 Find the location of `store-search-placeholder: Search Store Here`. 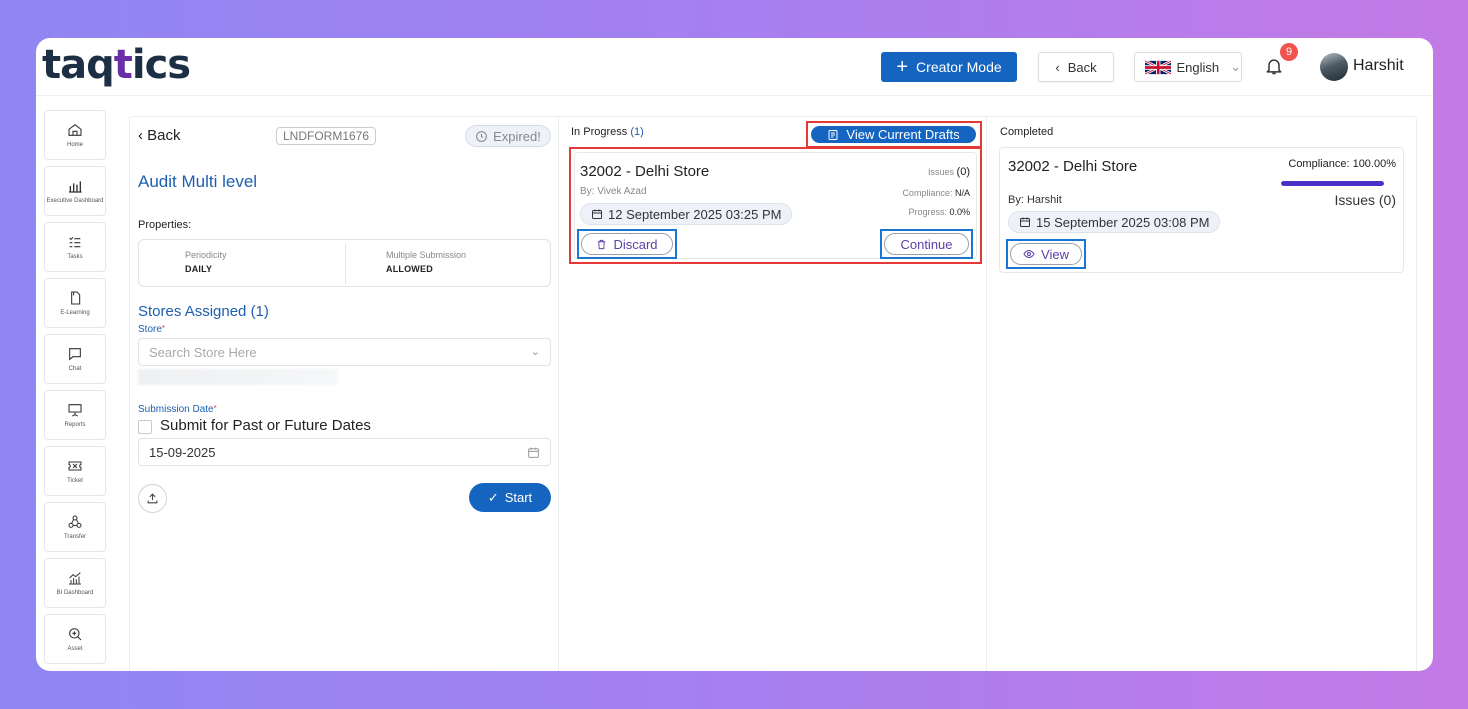

store-search-placeholder: Search Store Here is located at coordinates (203, 352).